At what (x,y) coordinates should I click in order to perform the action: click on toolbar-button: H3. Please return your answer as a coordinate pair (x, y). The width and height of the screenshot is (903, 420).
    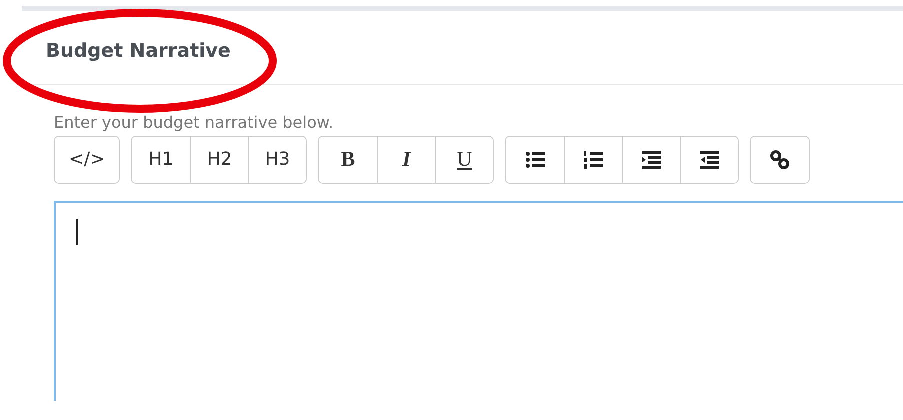
    Looking at the image, I should click on (277, 159).